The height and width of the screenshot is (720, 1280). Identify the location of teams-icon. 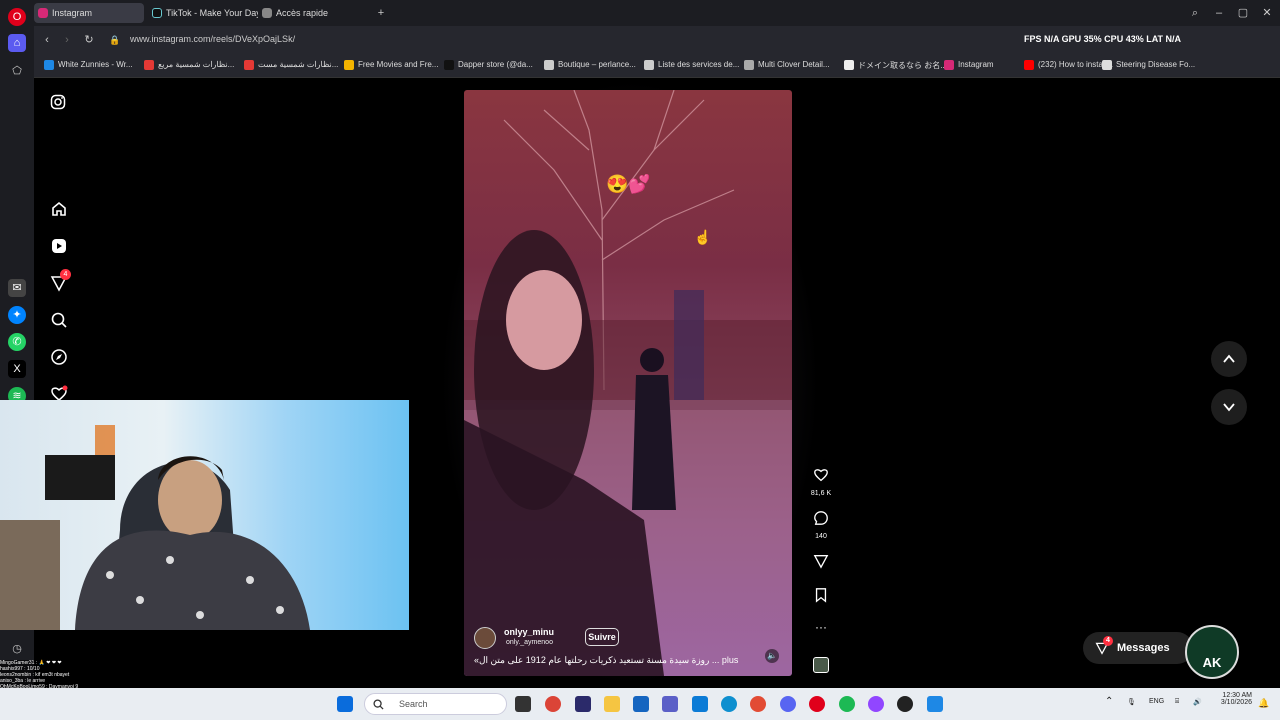
(670, 704).